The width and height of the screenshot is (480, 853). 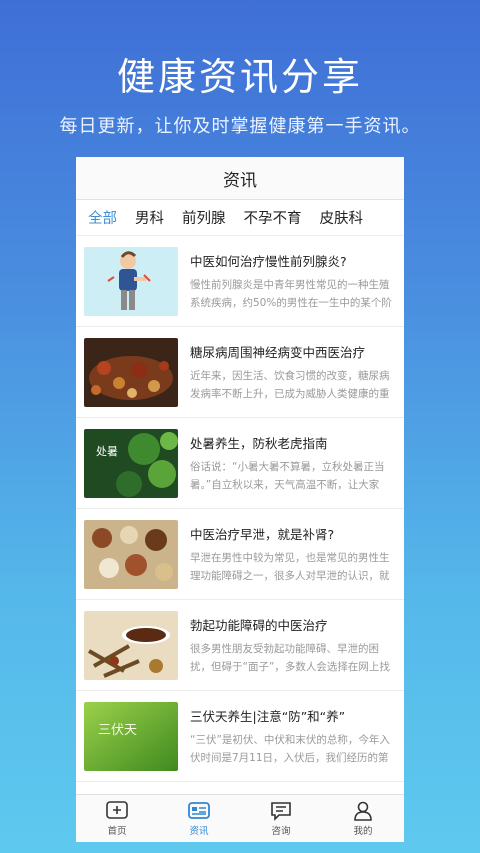 What do you see at coordinates (117, 809) in the screenshot?
I see `home-plus-icon` at bounding box center [117, 809].